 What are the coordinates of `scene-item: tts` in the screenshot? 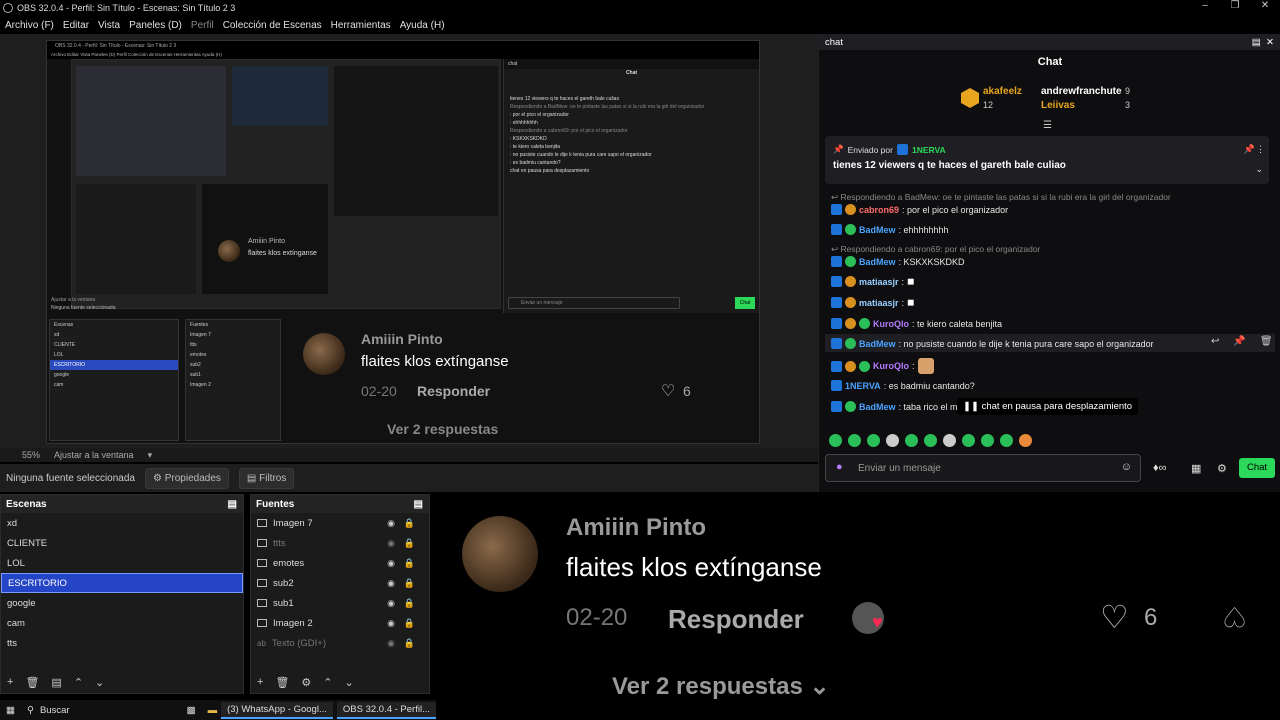 It's located at (122, 643).